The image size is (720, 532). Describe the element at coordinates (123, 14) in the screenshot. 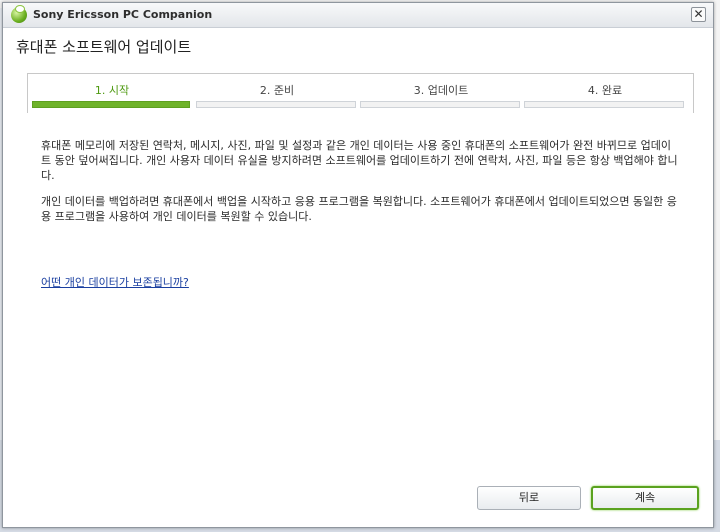

I see `window-title: Sony Ericsson PC Companion` at that location.